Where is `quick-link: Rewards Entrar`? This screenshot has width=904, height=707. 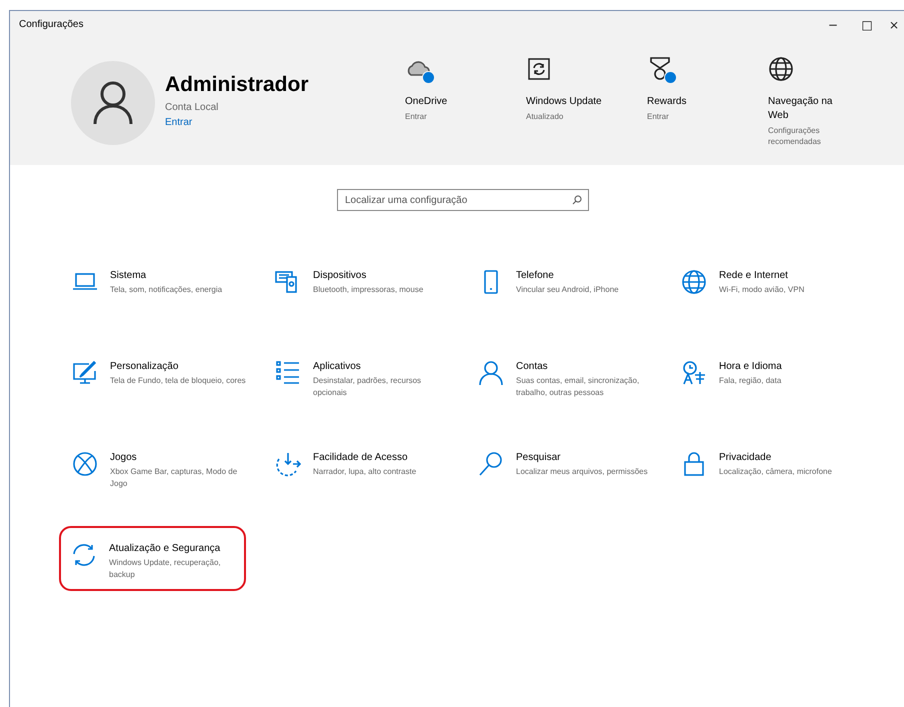 quick-link: Rewards Entrar is located at coordinates (707, 101).